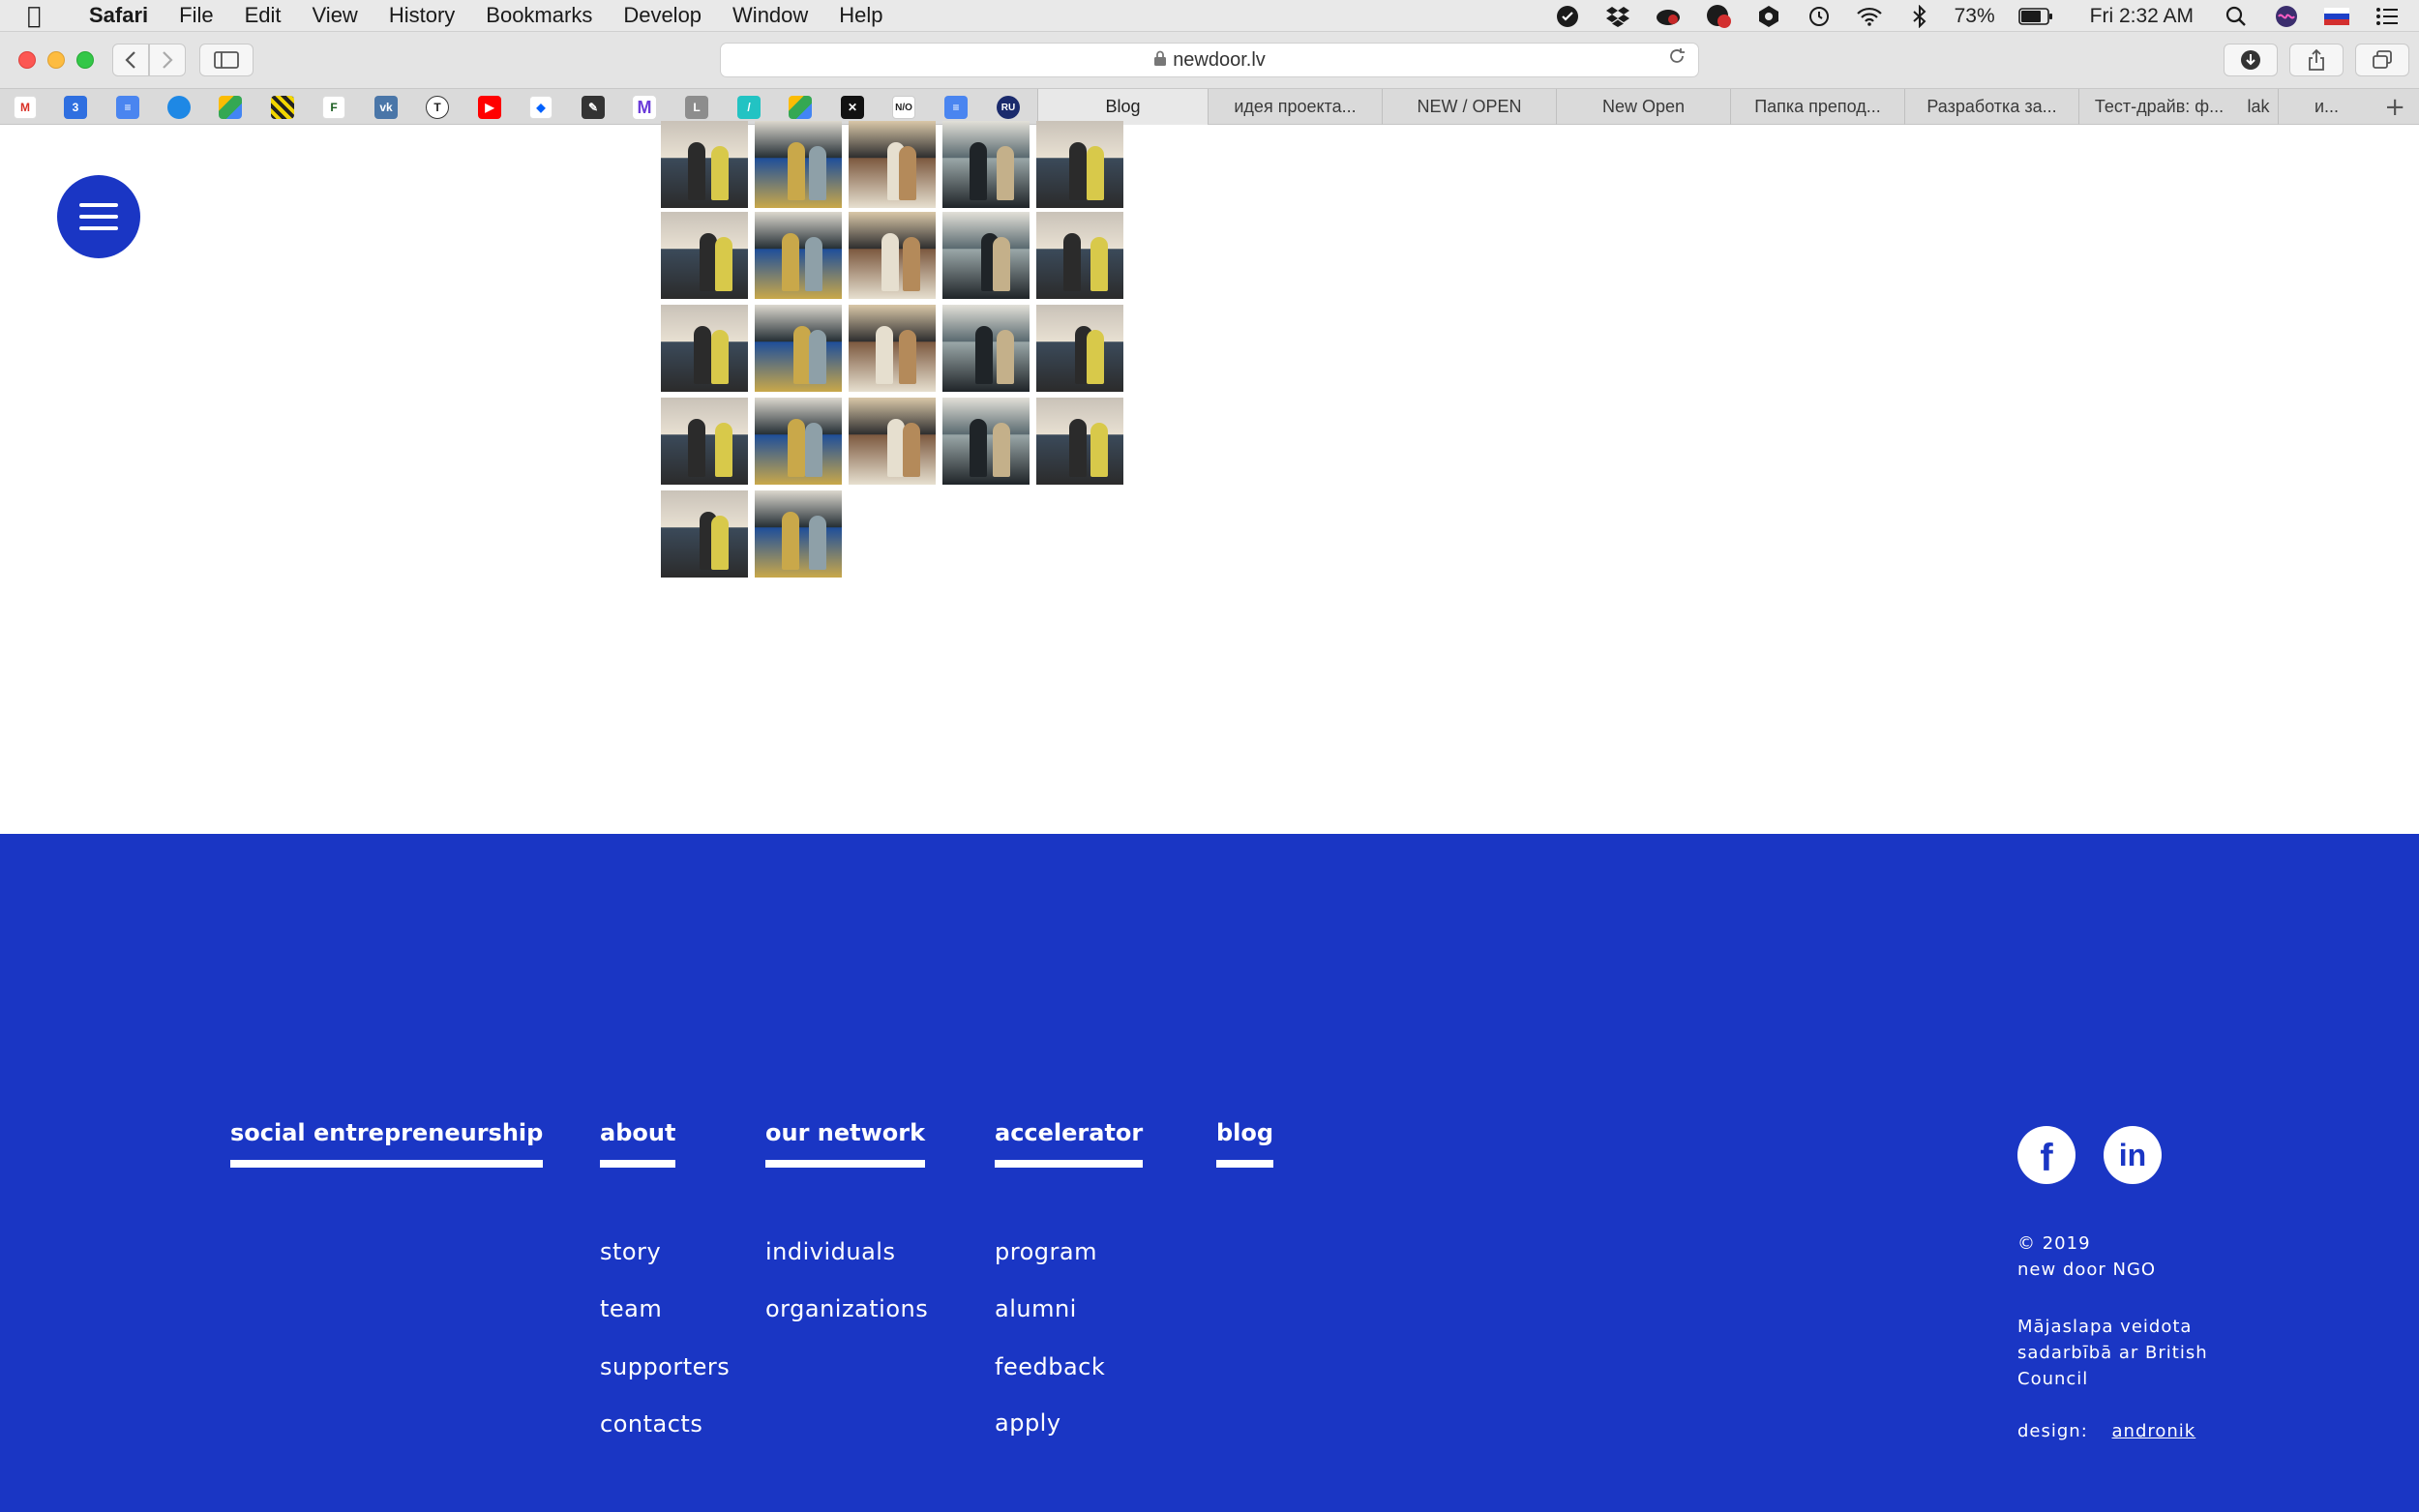 The width and height of the screenshot is (2419, 1512). What do you see at coordinates (1028, 1423) in the screenshot?
I see `footer-link-apply: apply` at bounding box center [1028, 1423].